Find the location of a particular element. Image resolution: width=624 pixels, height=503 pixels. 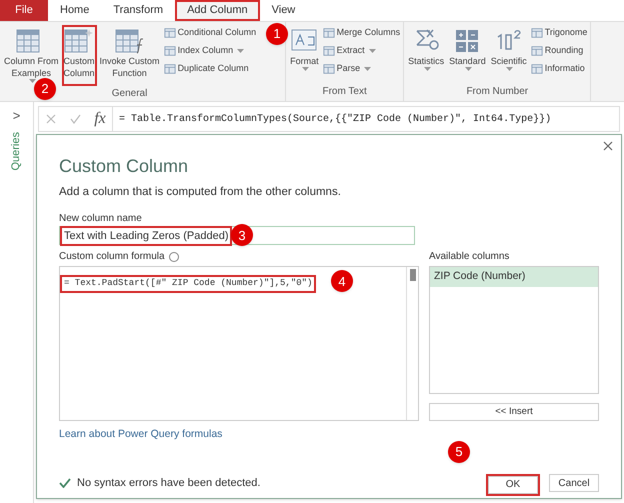

status-message: No syntax errors have been detected. is located at coordinates (168, 483).